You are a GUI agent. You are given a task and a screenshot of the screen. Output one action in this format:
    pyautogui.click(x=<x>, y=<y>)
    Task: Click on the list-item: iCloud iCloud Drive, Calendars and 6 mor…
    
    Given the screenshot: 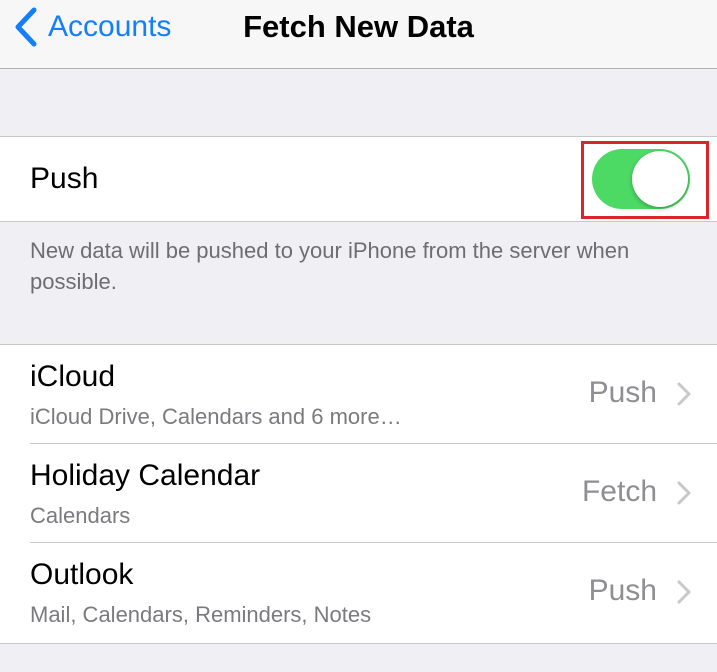 What is the action you would take?
    pyautogui.click(x=358, y=394)
    